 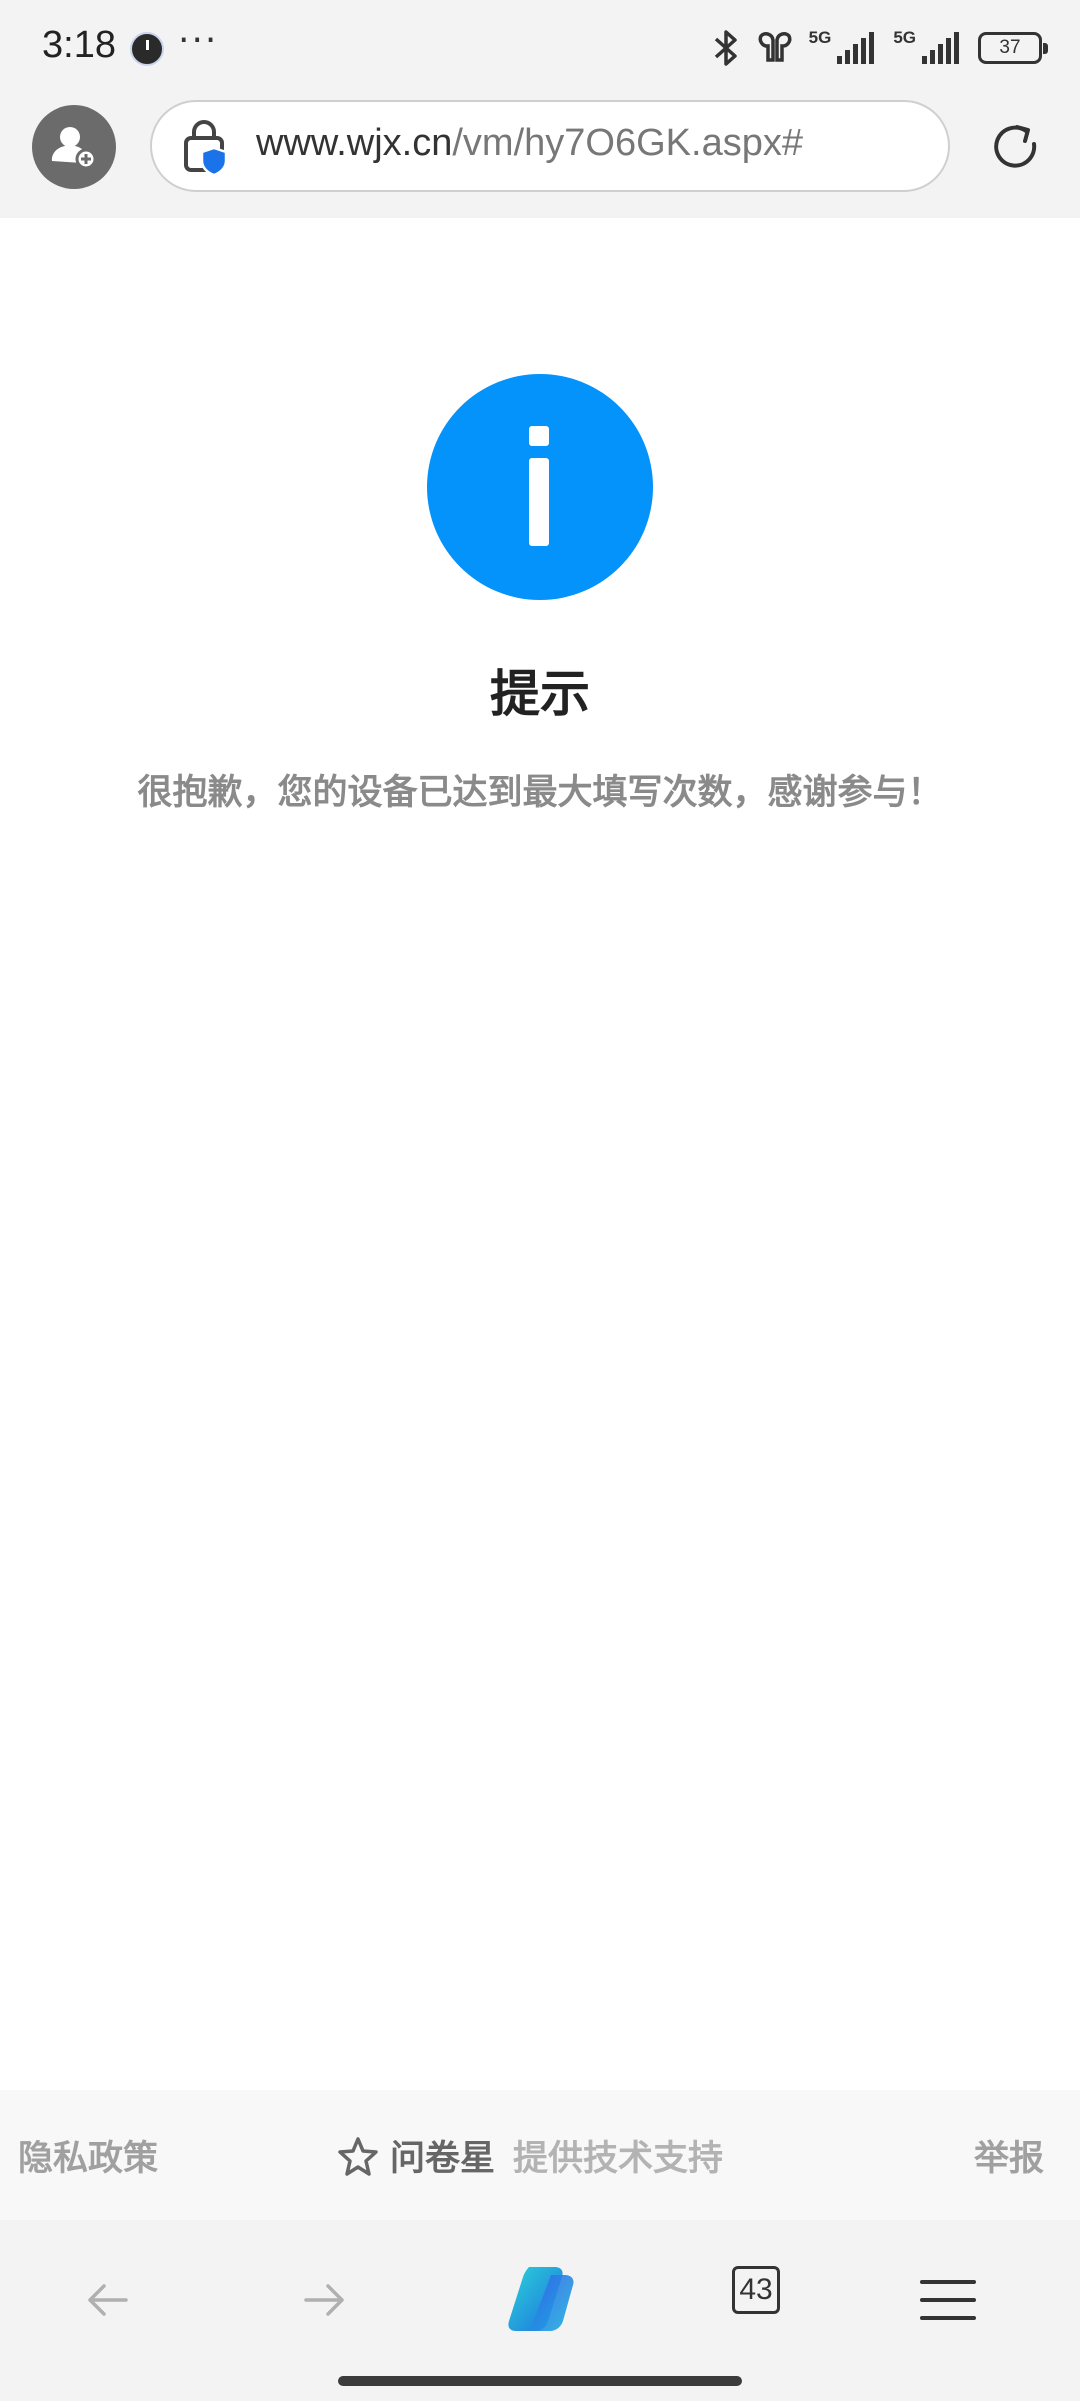 I want to click on info-icon-dot, so click(x=539, y=436).